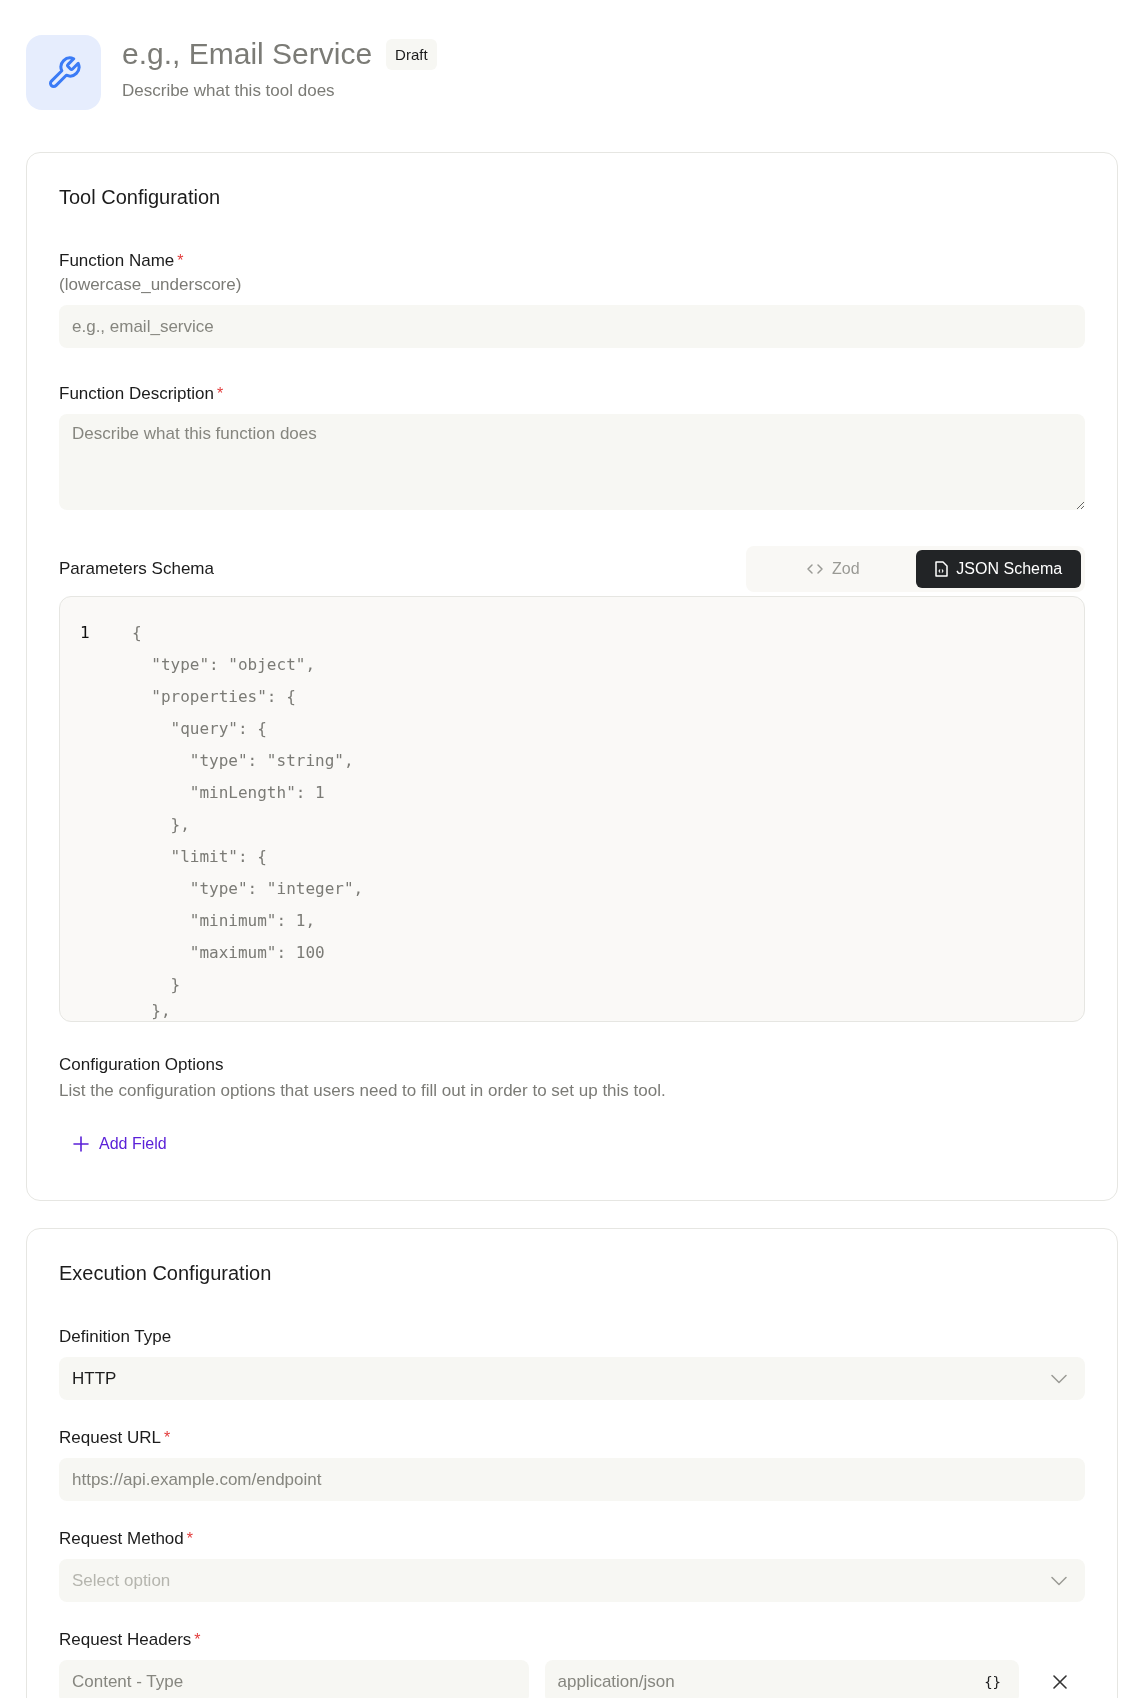  What do you see at coordinates (218, 729) in the screenshot?
I see `code-line: "query": {` at bounding box center [218, 729].